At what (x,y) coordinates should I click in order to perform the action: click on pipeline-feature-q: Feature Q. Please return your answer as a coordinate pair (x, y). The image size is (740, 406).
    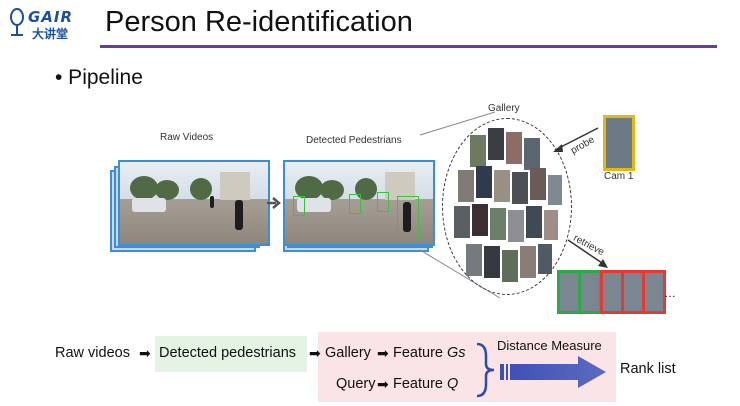
    Looking at the image, I should click on (426, 384).